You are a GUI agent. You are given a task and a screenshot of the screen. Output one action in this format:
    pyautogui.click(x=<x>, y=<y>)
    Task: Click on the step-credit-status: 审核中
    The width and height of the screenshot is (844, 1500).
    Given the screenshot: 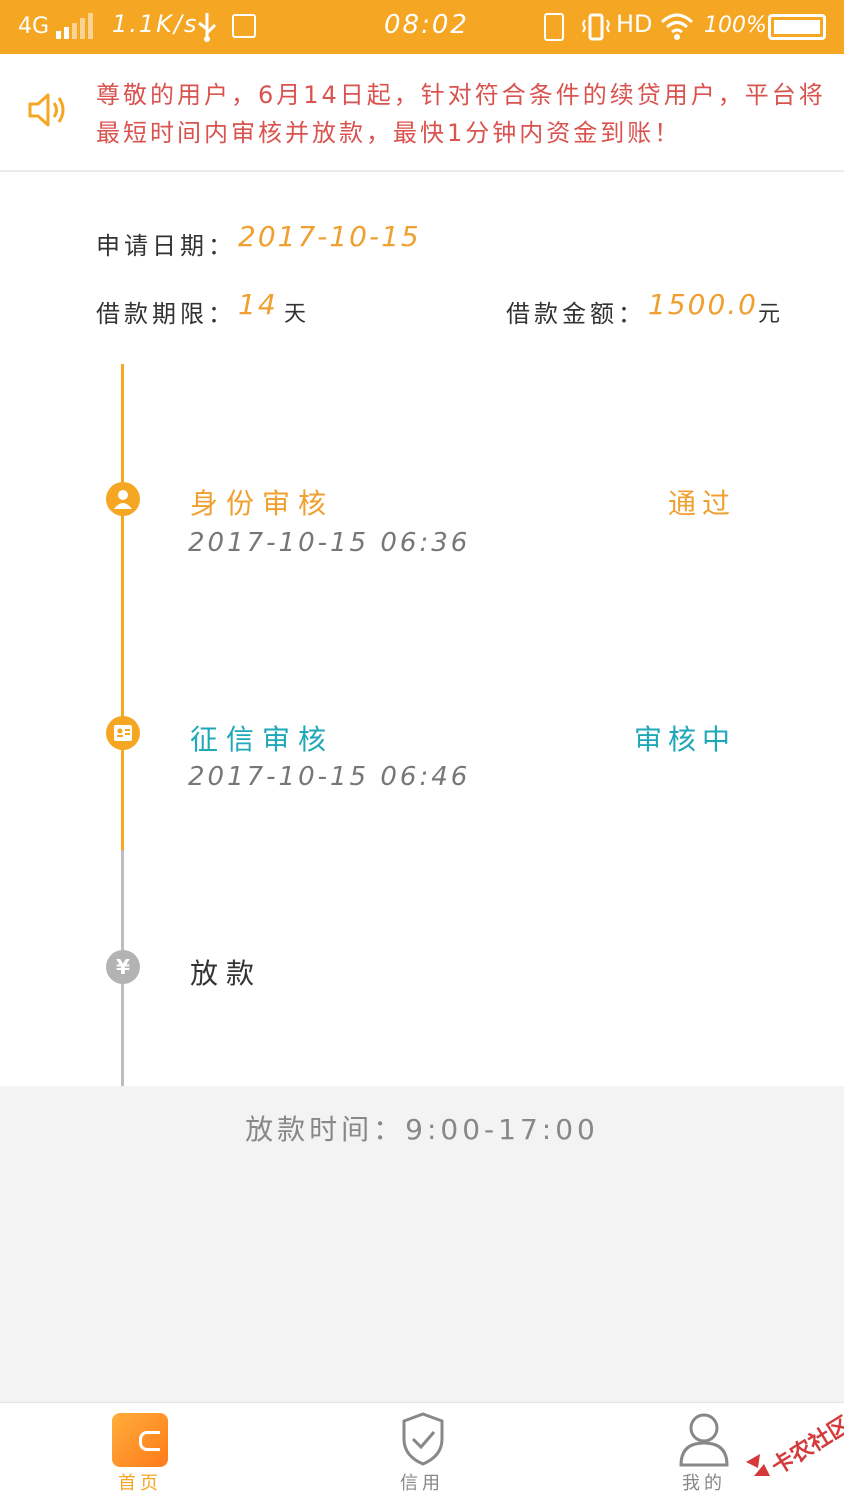 What is the action you would take?
    pyautogui.click(x=684, y=739)
    